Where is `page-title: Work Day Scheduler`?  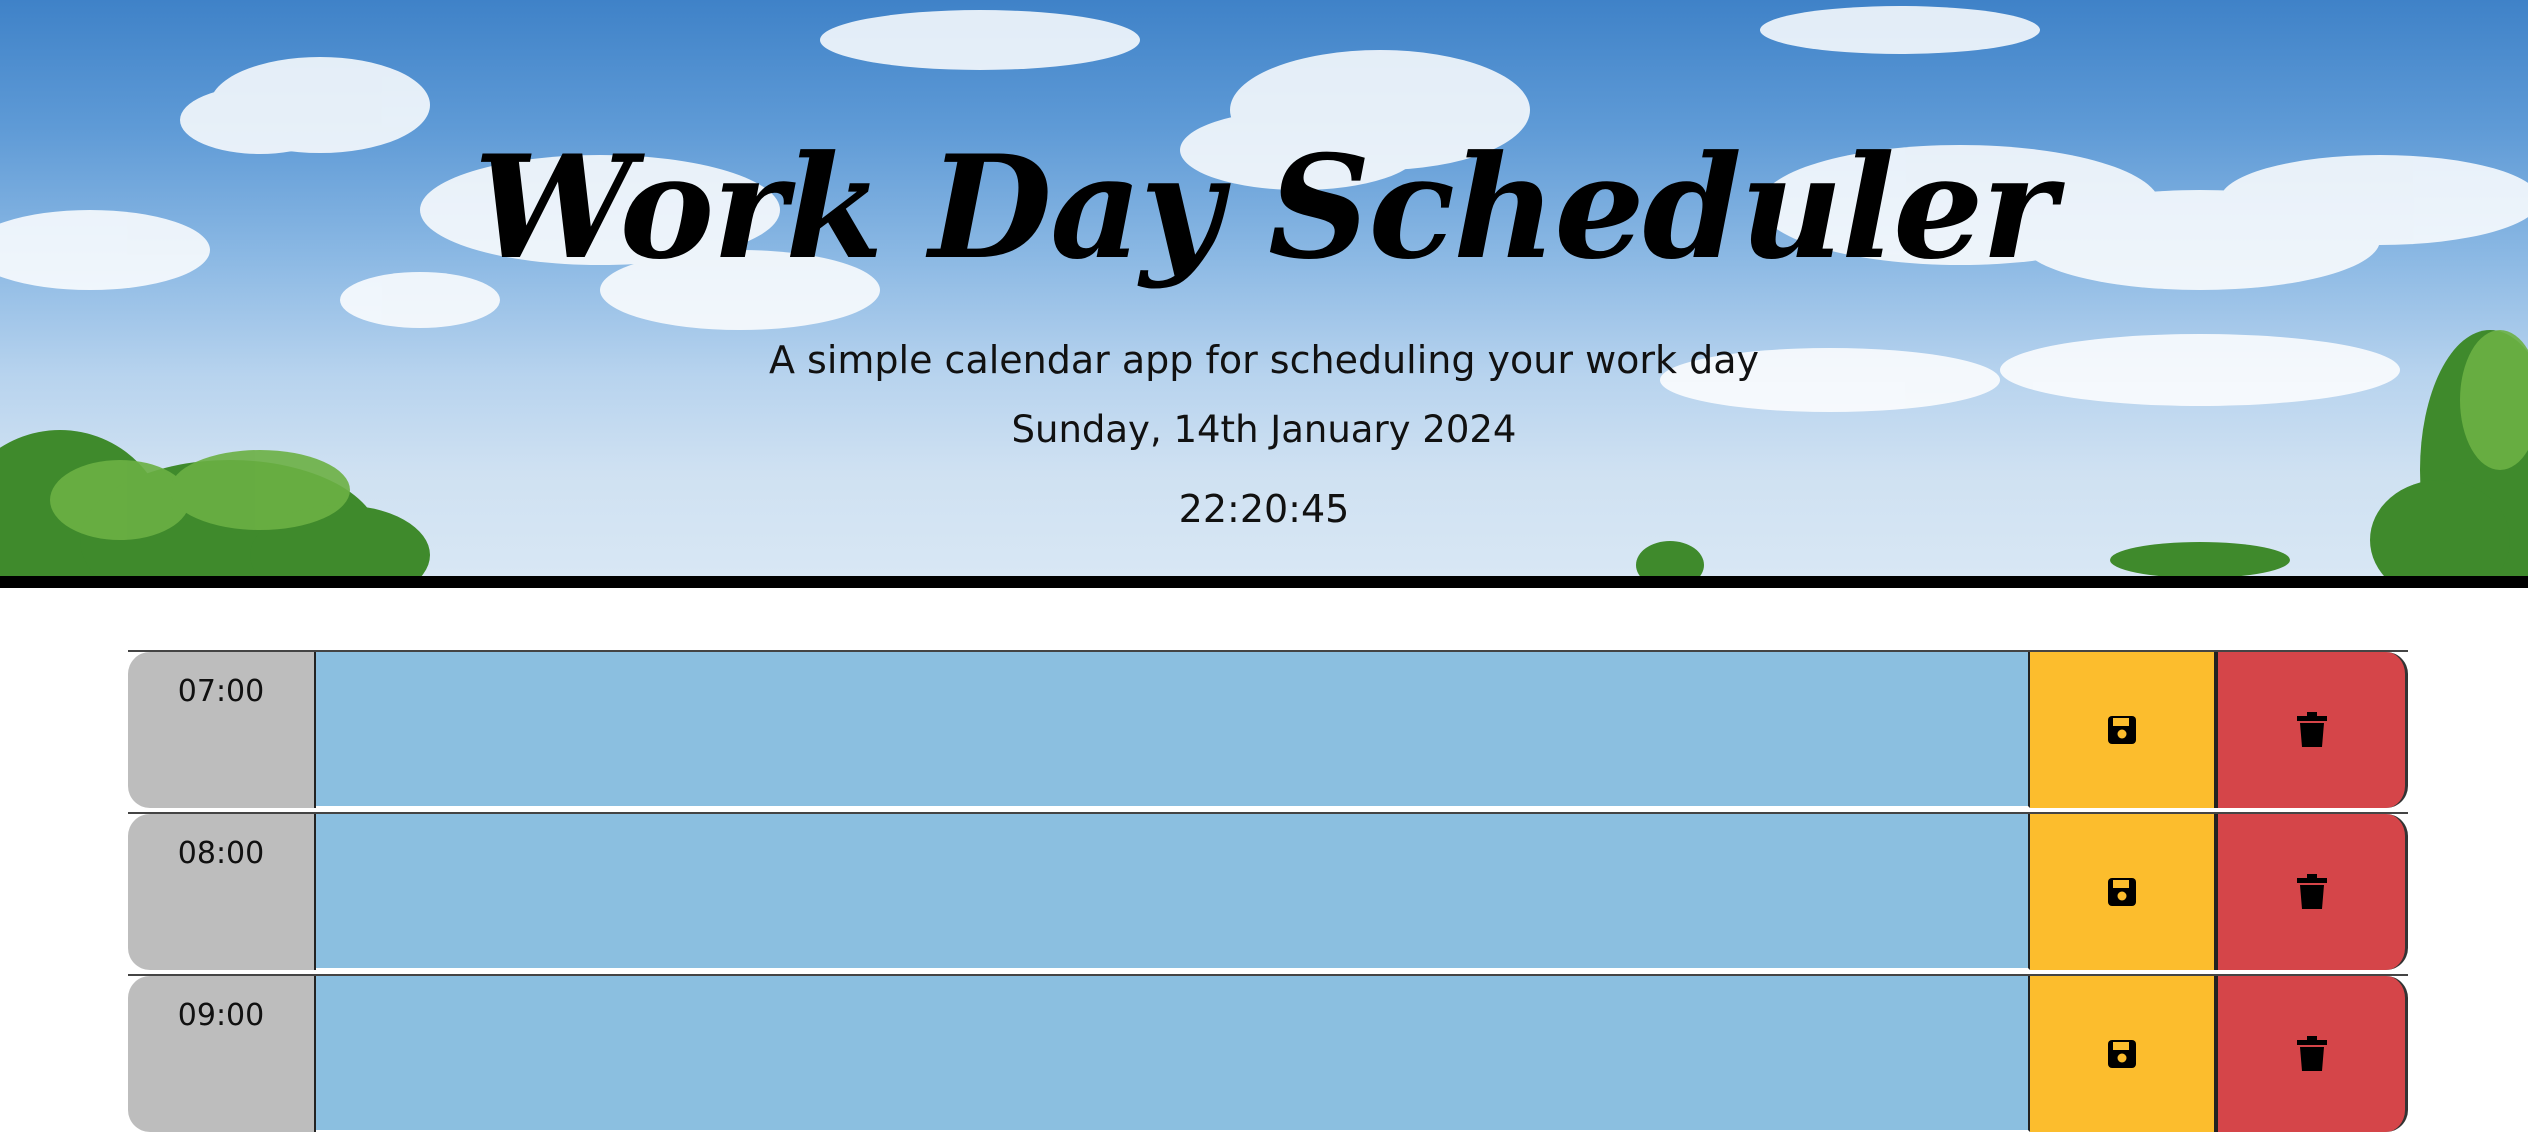
page-title: Work Day Scheduler is located at coordinates (1265, 208).